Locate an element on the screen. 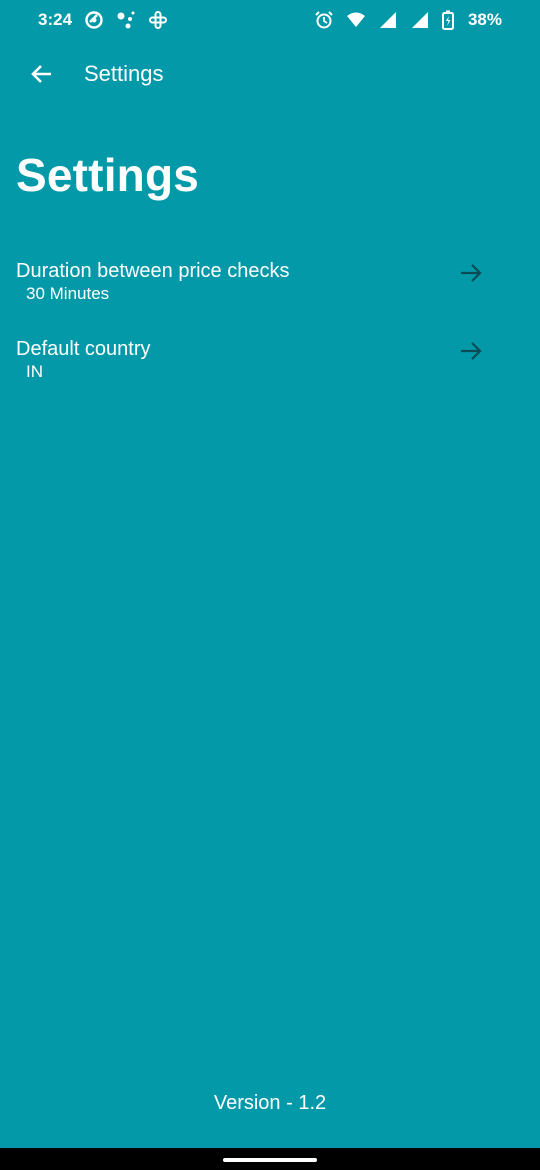 This screenshot has height=1170, width=540. alarm-icon is located at coordinates (324, 20).